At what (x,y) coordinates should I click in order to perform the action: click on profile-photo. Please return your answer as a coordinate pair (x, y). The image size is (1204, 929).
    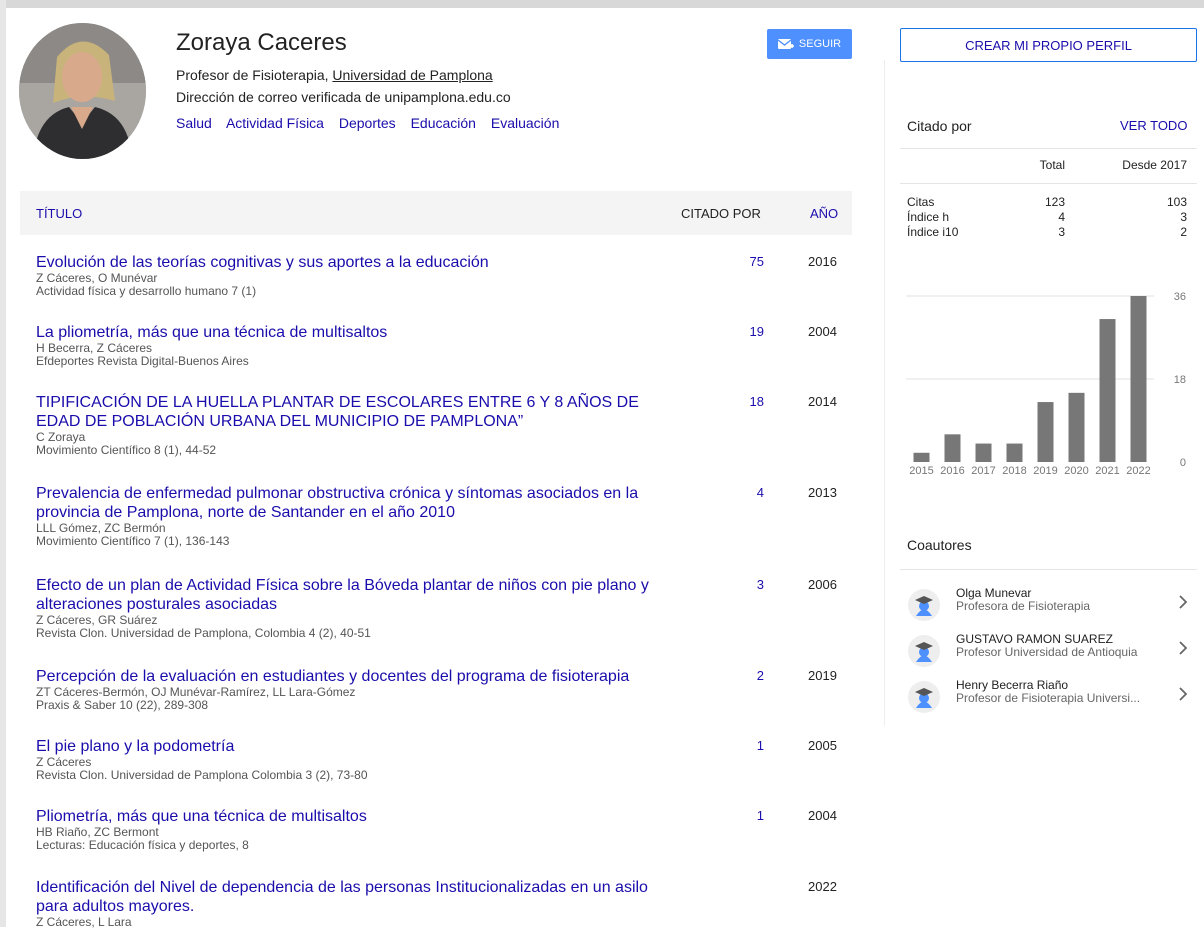
    Looking at the image, I should click on (82, 91).